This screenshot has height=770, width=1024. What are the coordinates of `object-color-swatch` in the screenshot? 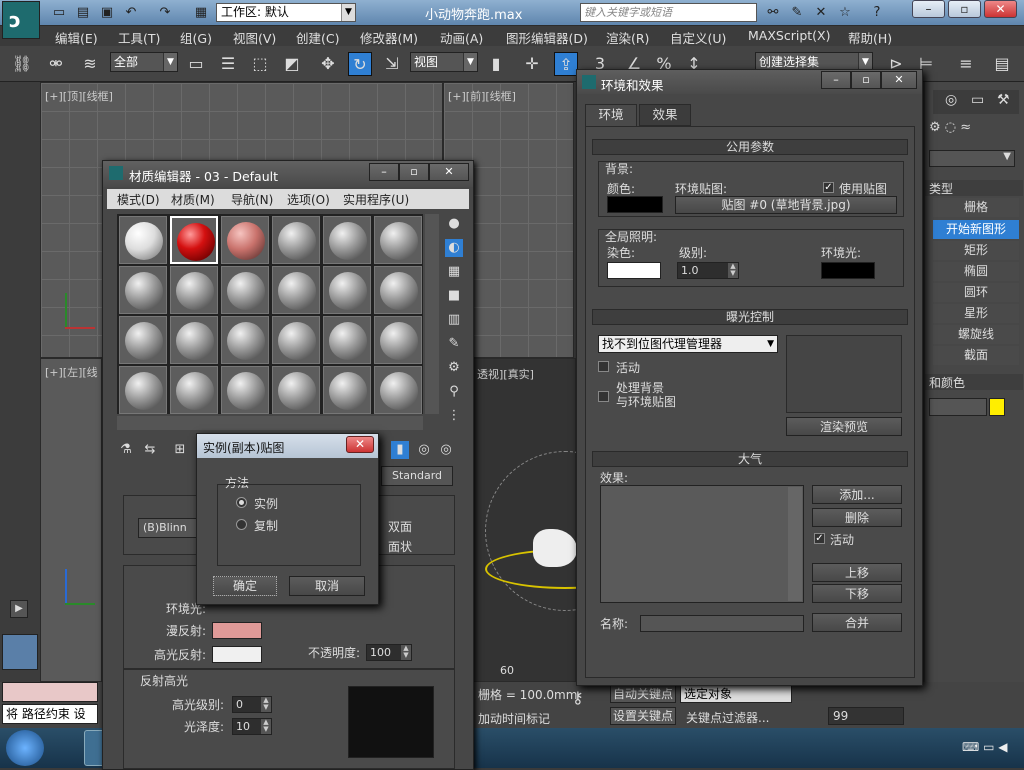 It's located at (997, 407).